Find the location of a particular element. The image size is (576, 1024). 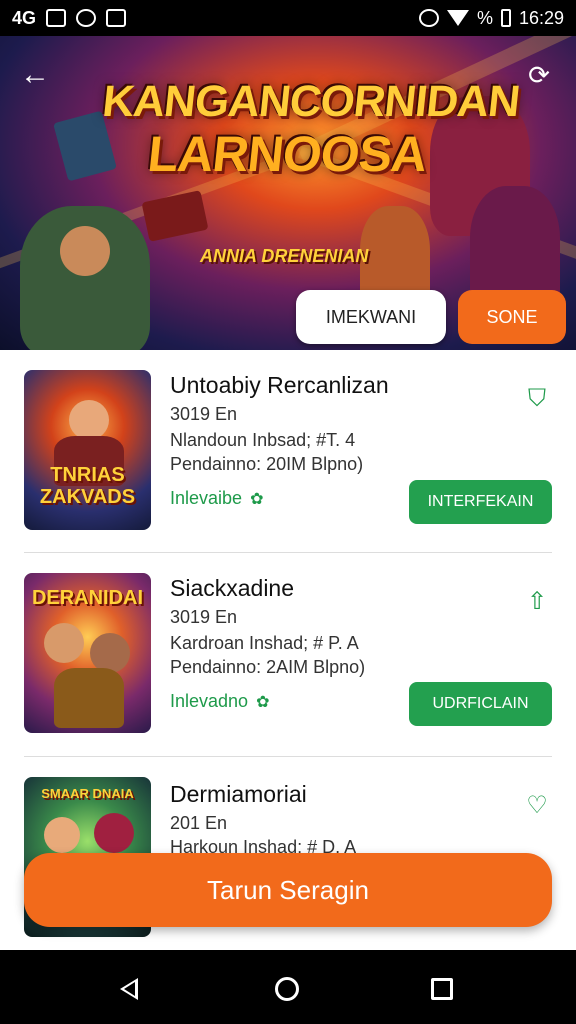

status-left: 4G is located at coordinates (69, 18).